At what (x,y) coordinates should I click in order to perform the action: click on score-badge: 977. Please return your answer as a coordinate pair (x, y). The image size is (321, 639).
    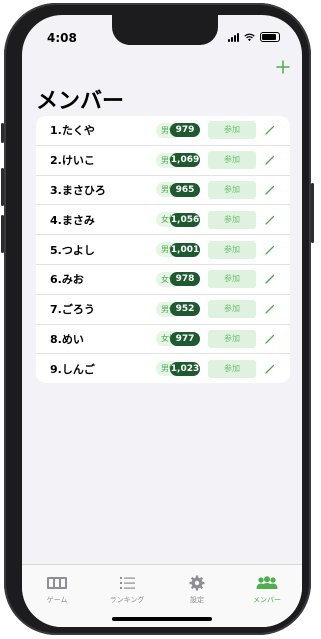
    Looking at the image, I should click on (185, 338).